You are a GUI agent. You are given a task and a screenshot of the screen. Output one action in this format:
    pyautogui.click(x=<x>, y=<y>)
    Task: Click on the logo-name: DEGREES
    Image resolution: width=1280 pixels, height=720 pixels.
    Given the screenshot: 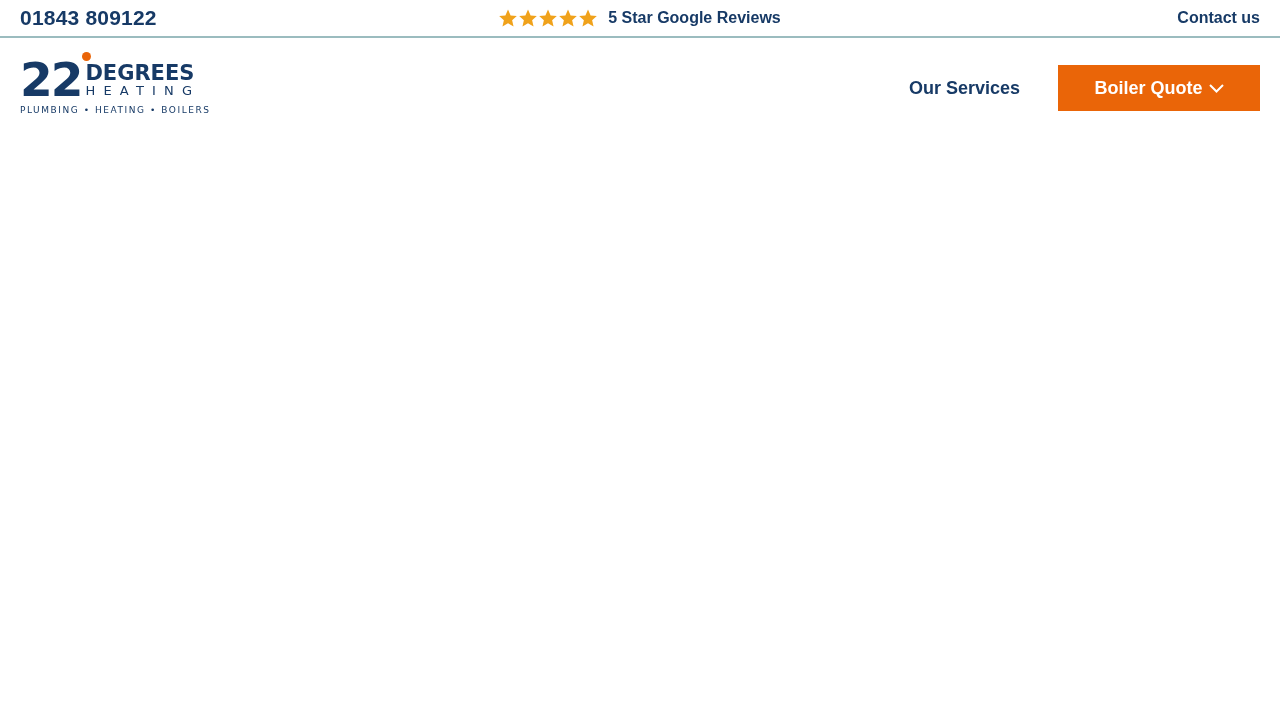 What is the action you would take?
    pyautogui.click(x=140, y=72)
    